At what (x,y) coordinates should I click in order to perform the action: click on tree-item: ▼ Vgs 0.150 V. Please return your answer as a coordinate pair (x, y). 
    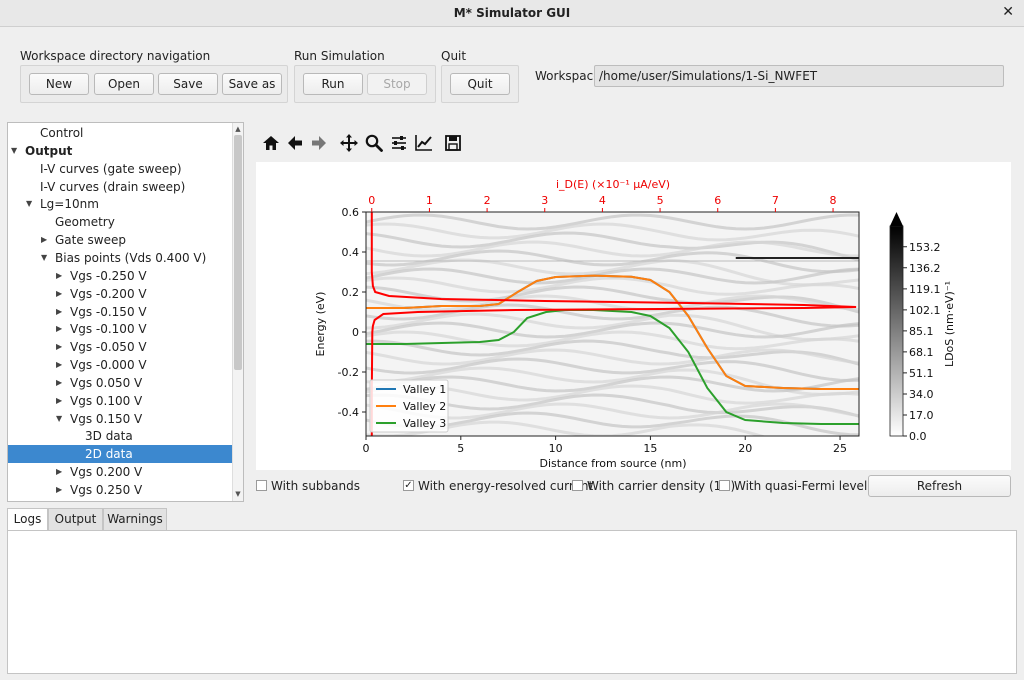
    Looking at the image, I should click on (121, 419).